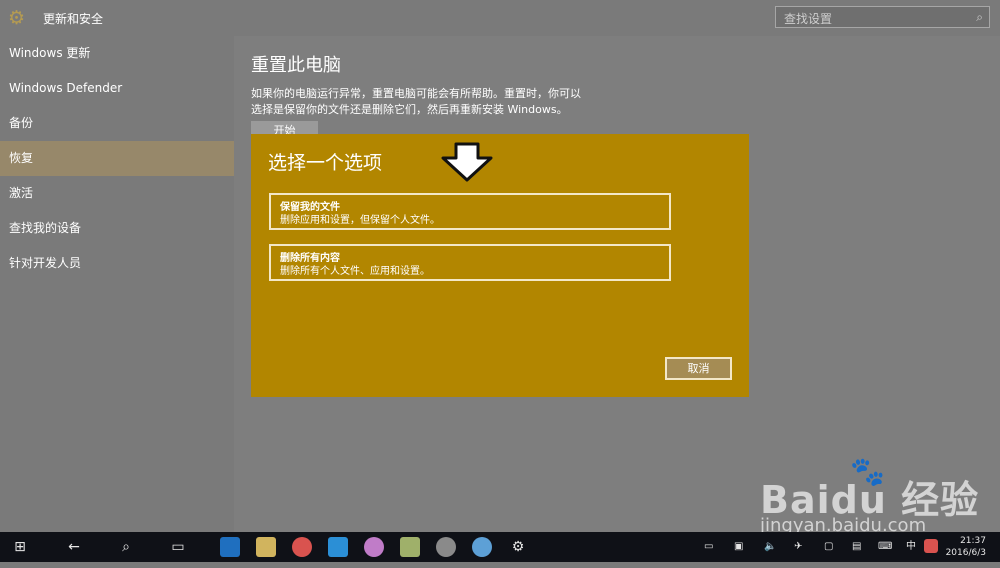  What do you see at coordinates (979, 17) in the screenshot?
I see `search-icon: ⌕` at bounding box center [979, 17].